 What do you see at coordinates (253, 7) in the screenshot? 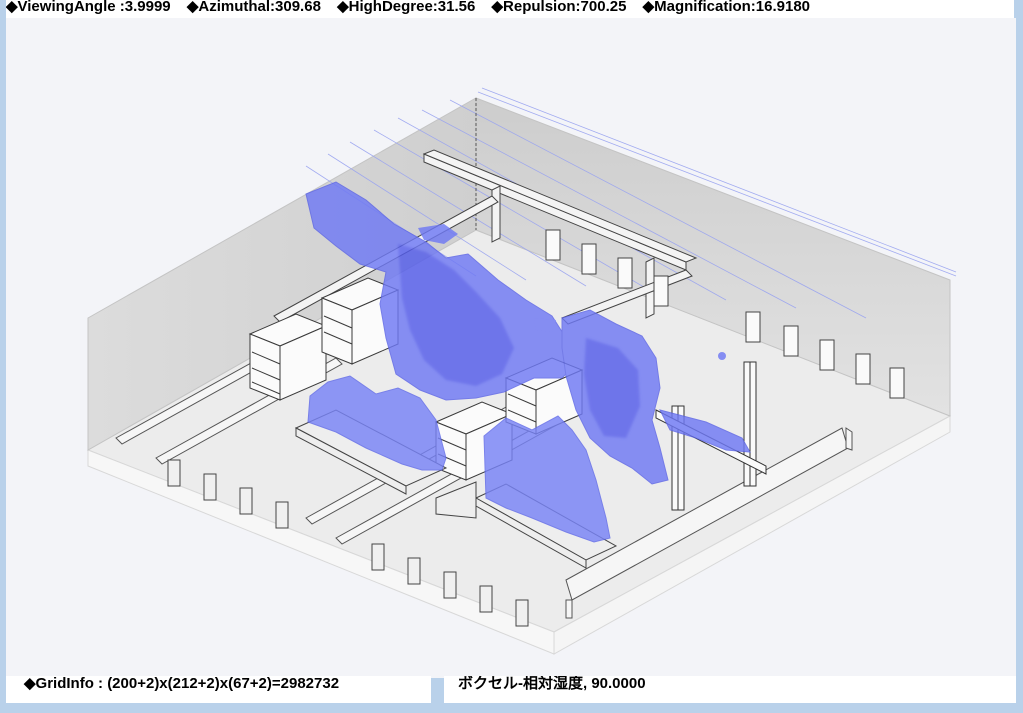
I see `azimuthal-label: ◆Azimuthal:309.68` at bounding box center [253, 7].